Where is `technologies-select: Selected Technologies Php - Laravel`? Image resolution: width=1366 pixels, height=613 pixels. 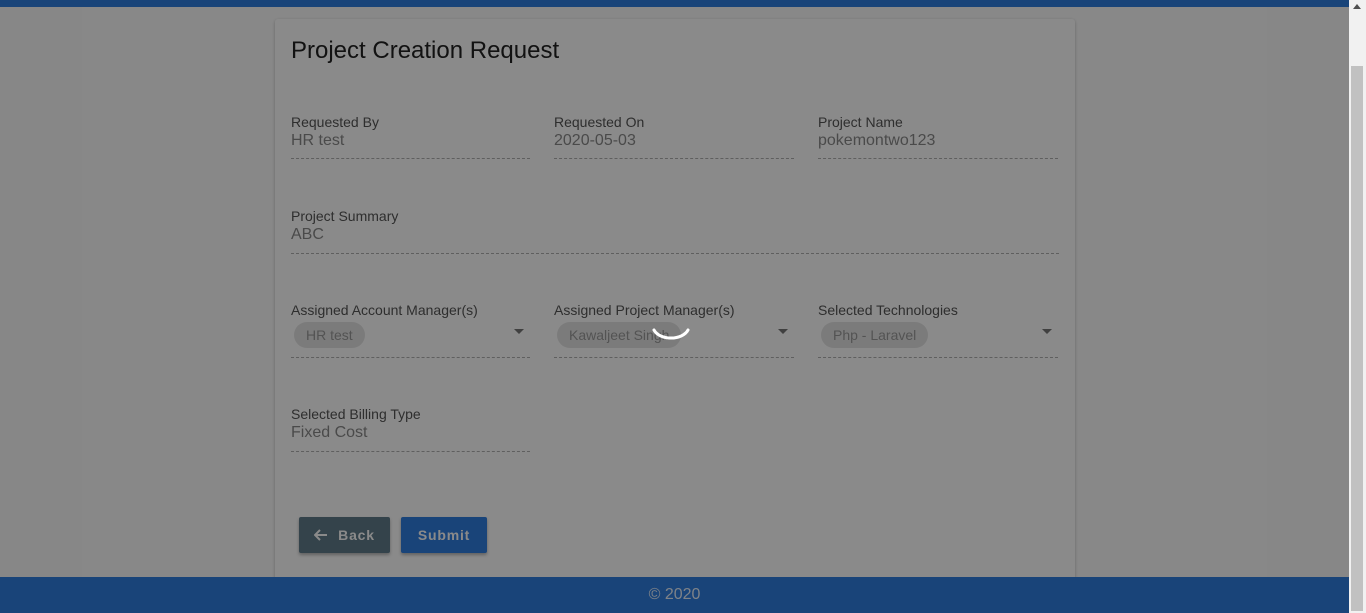 technologies-select: Selected Technologies Php - Laravel is located at coordinates (938, 330).